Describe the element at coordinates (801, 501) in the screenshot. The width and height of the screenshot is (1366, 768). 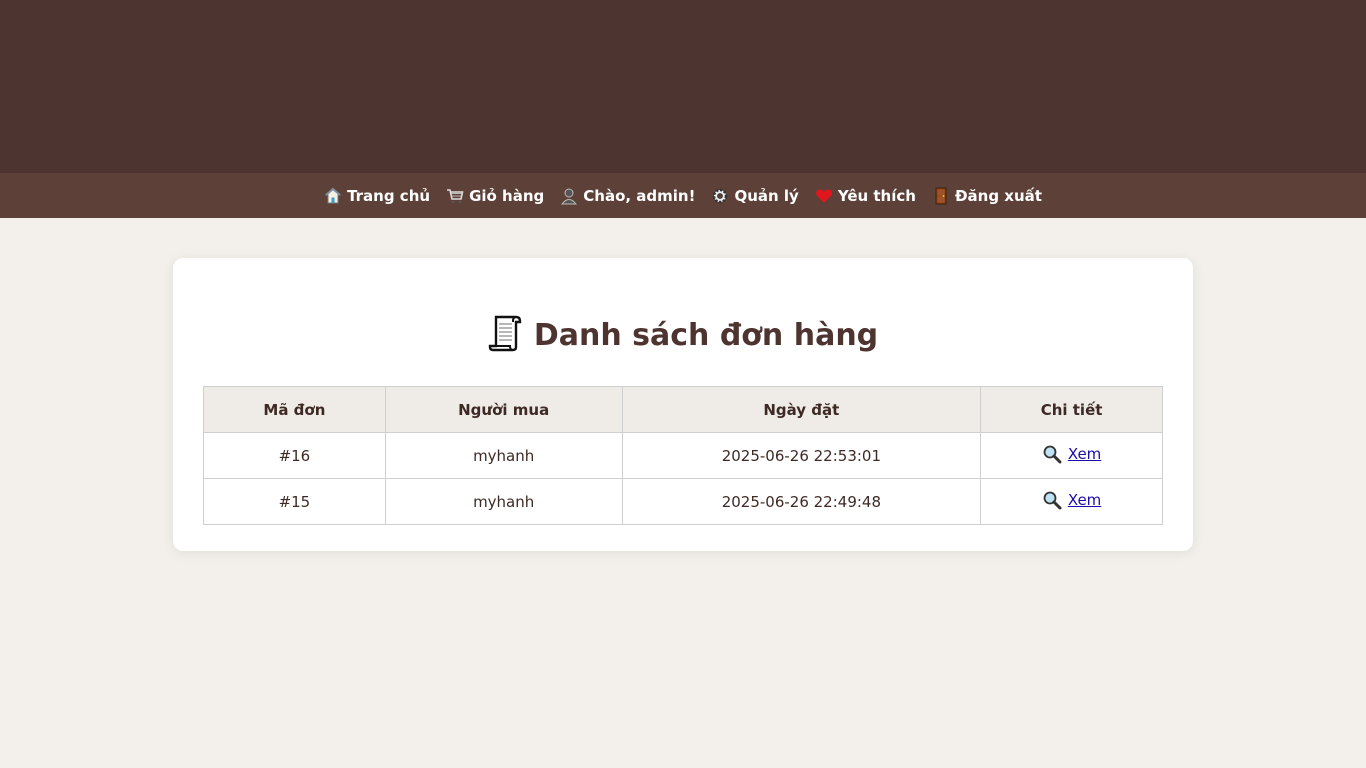
I see `order-date-cell: 2025-06-26 22:49:48` at that location.